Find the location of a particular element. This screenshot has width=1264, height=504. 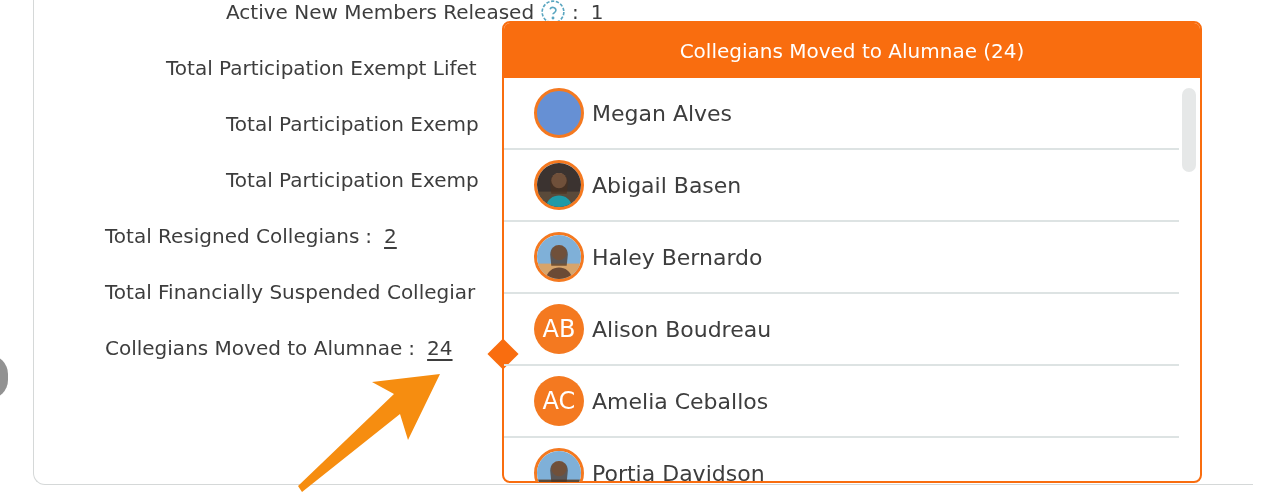

member-row: Portia Davidson is located at coordinates (841, 460).